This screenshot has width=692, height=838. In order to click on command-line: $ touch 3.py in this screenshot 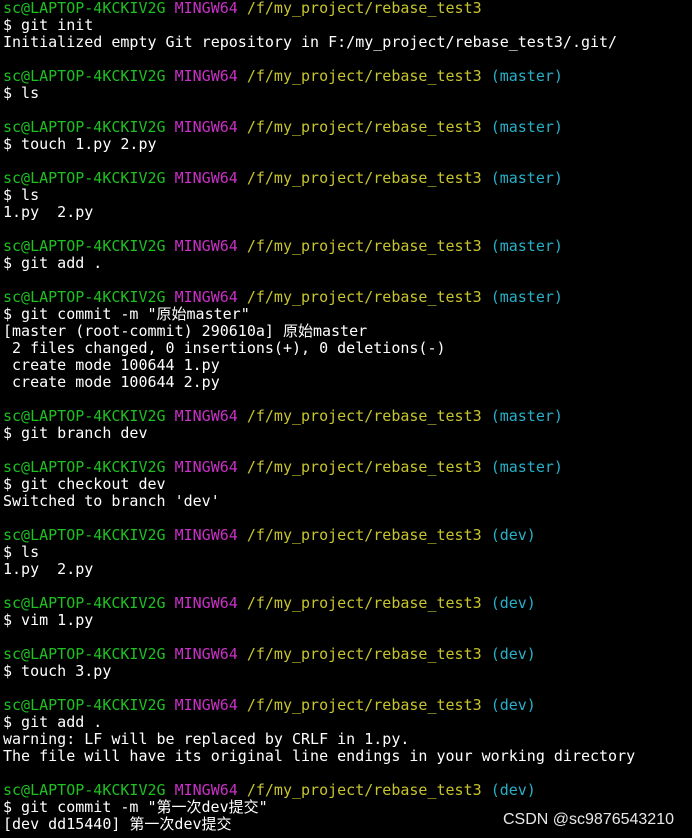, I will do `click(57, 671)`.